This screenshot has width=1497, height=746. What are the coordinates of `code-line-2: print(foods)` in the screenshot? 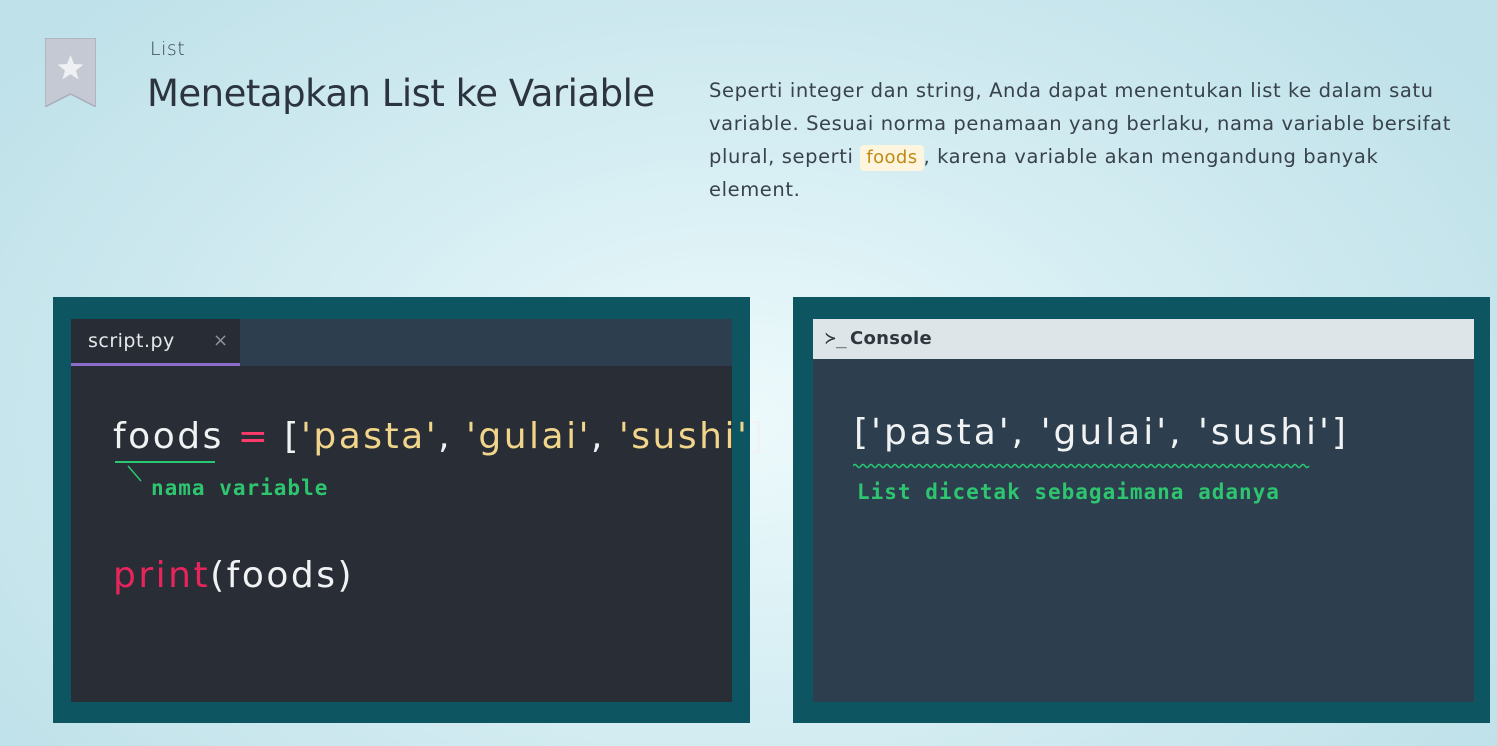 It's located at (233, 575).